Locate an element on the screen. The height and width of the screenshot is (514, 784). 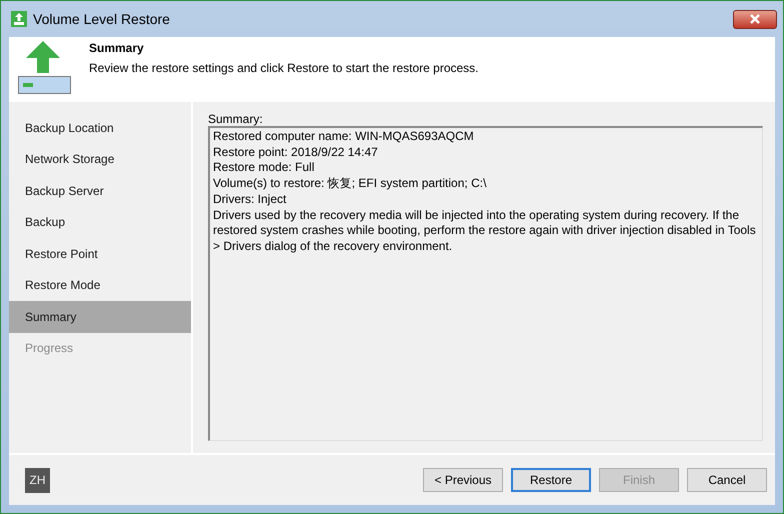
close-button is located at coordinates (755, 19).